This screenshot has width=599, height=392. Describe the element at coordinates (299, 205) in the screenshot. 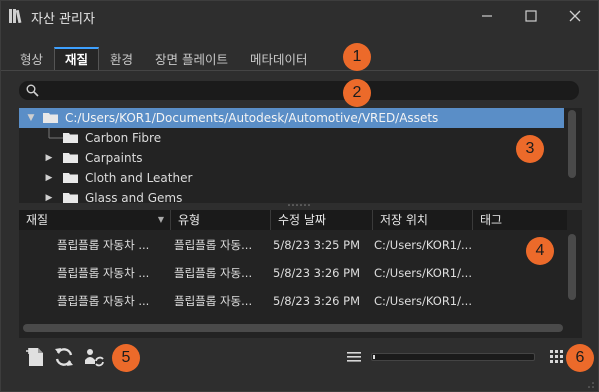

I see `splitter-handle` at that location.